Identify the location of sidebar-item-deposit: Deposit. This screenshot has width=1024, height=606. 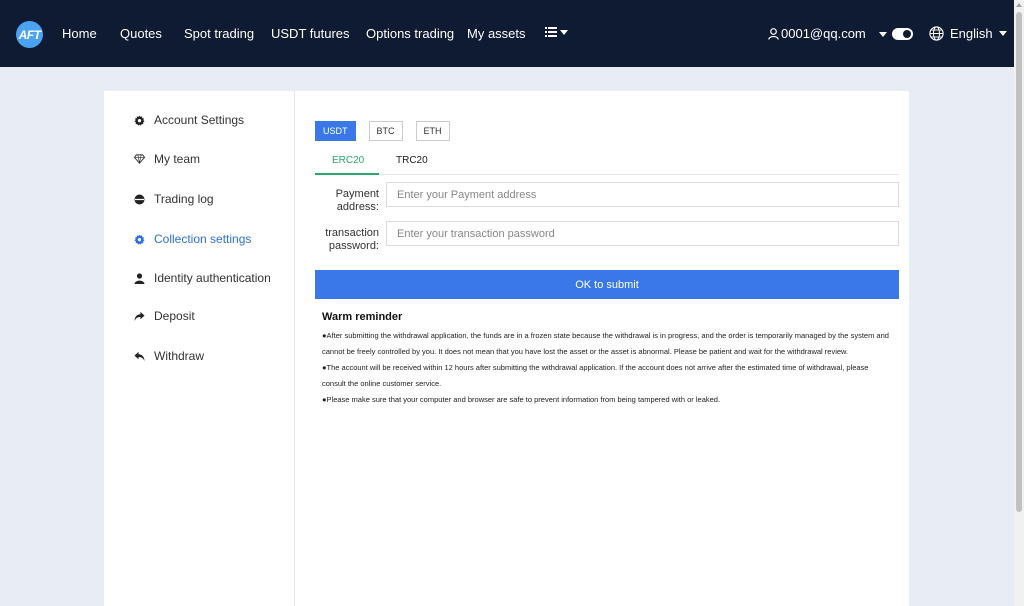
(164, 316).